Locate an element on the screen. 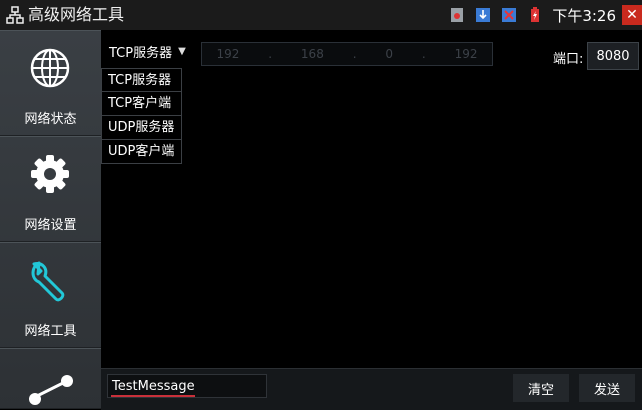  sidebar-item-label: 网络工具 is located at coordinates (50, 331).